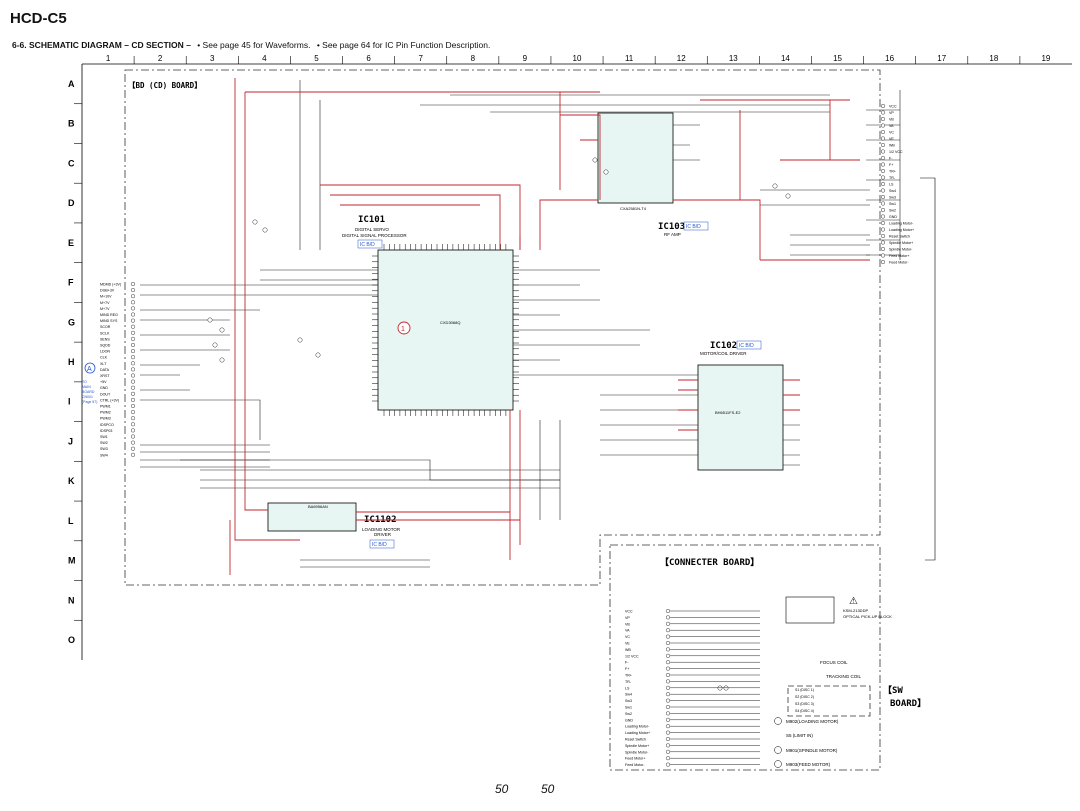  I want to click on row-label: H, so click(71, 362).